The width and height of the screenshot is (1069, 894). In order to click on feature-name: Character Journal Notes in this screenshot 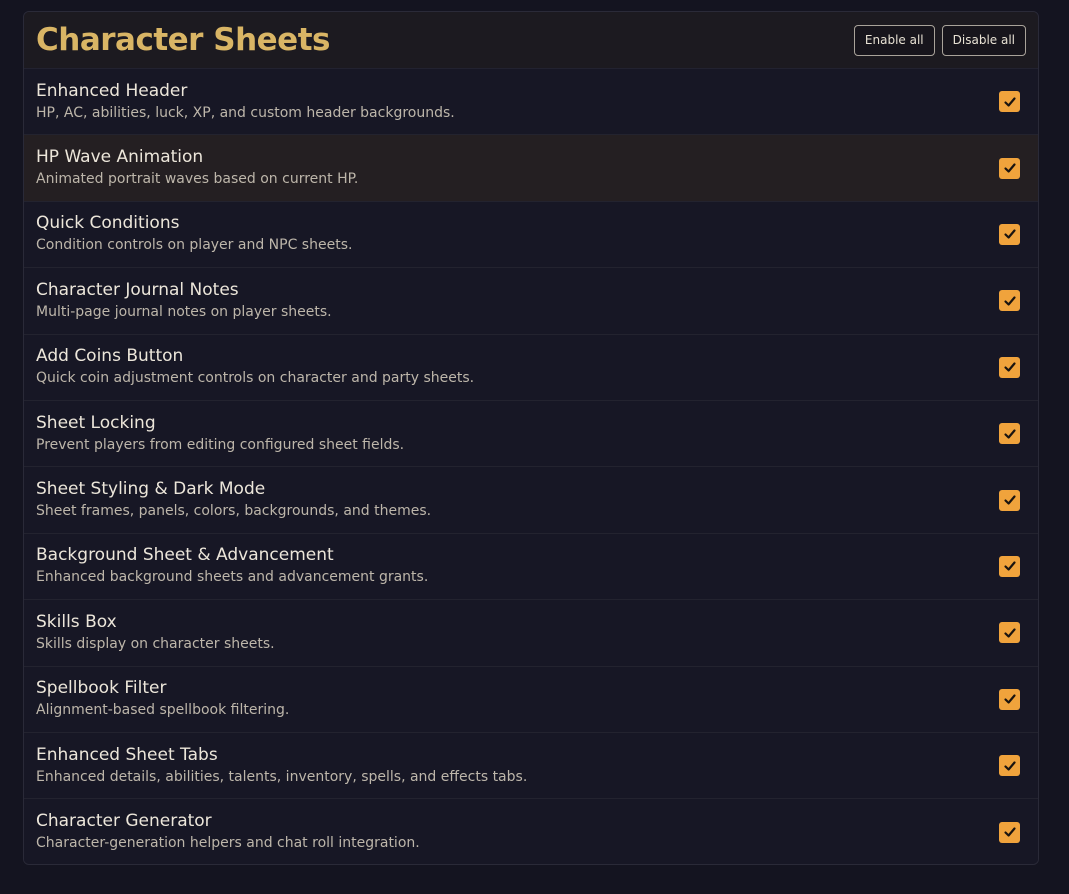, I will do `click(137, 289)`.